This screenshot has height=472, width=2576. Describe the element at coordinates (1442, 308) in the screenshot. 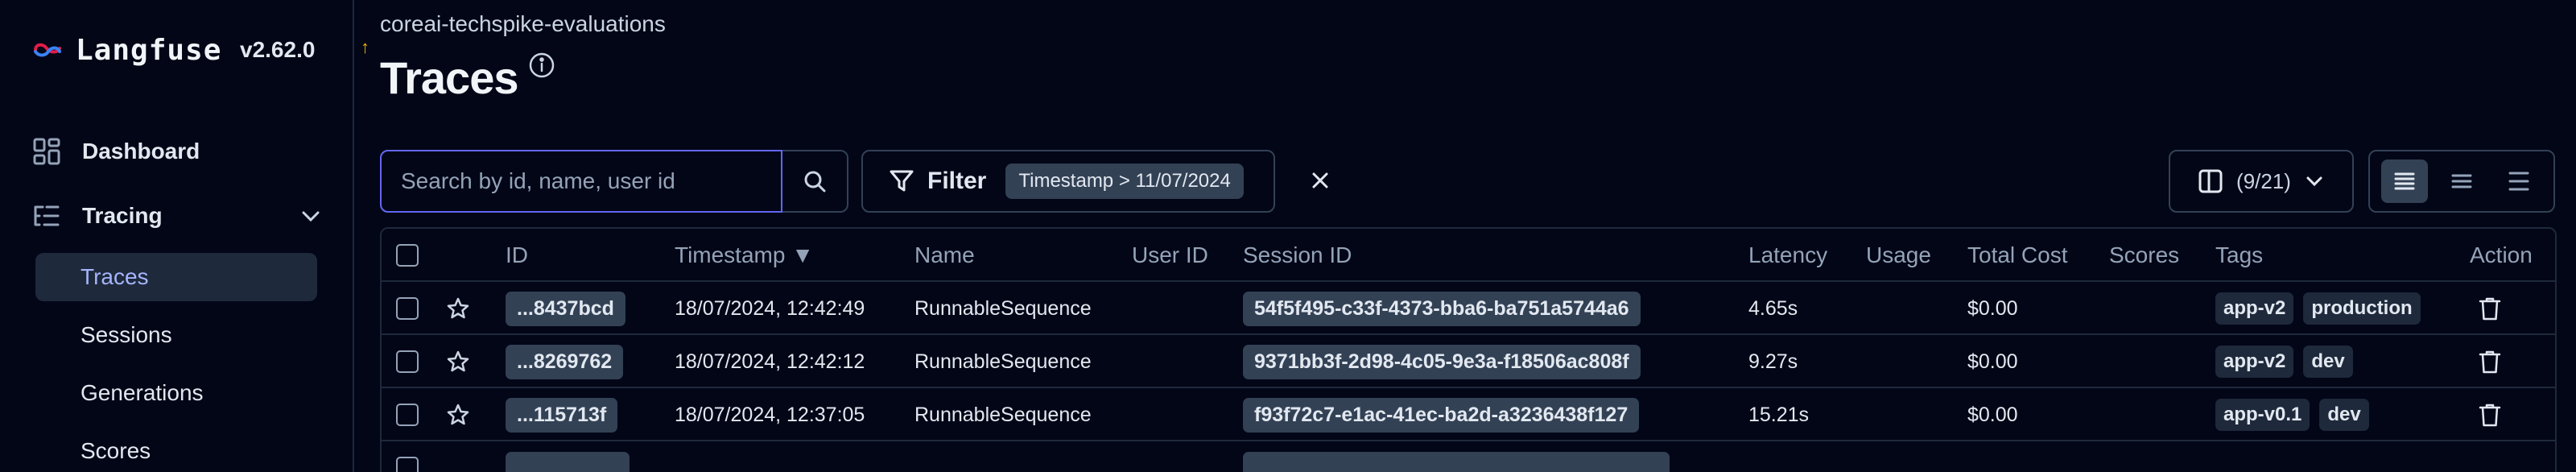

I see `session-id: 54f5f495-c33f-4373-bba6-ba751a5744a6` at that location.